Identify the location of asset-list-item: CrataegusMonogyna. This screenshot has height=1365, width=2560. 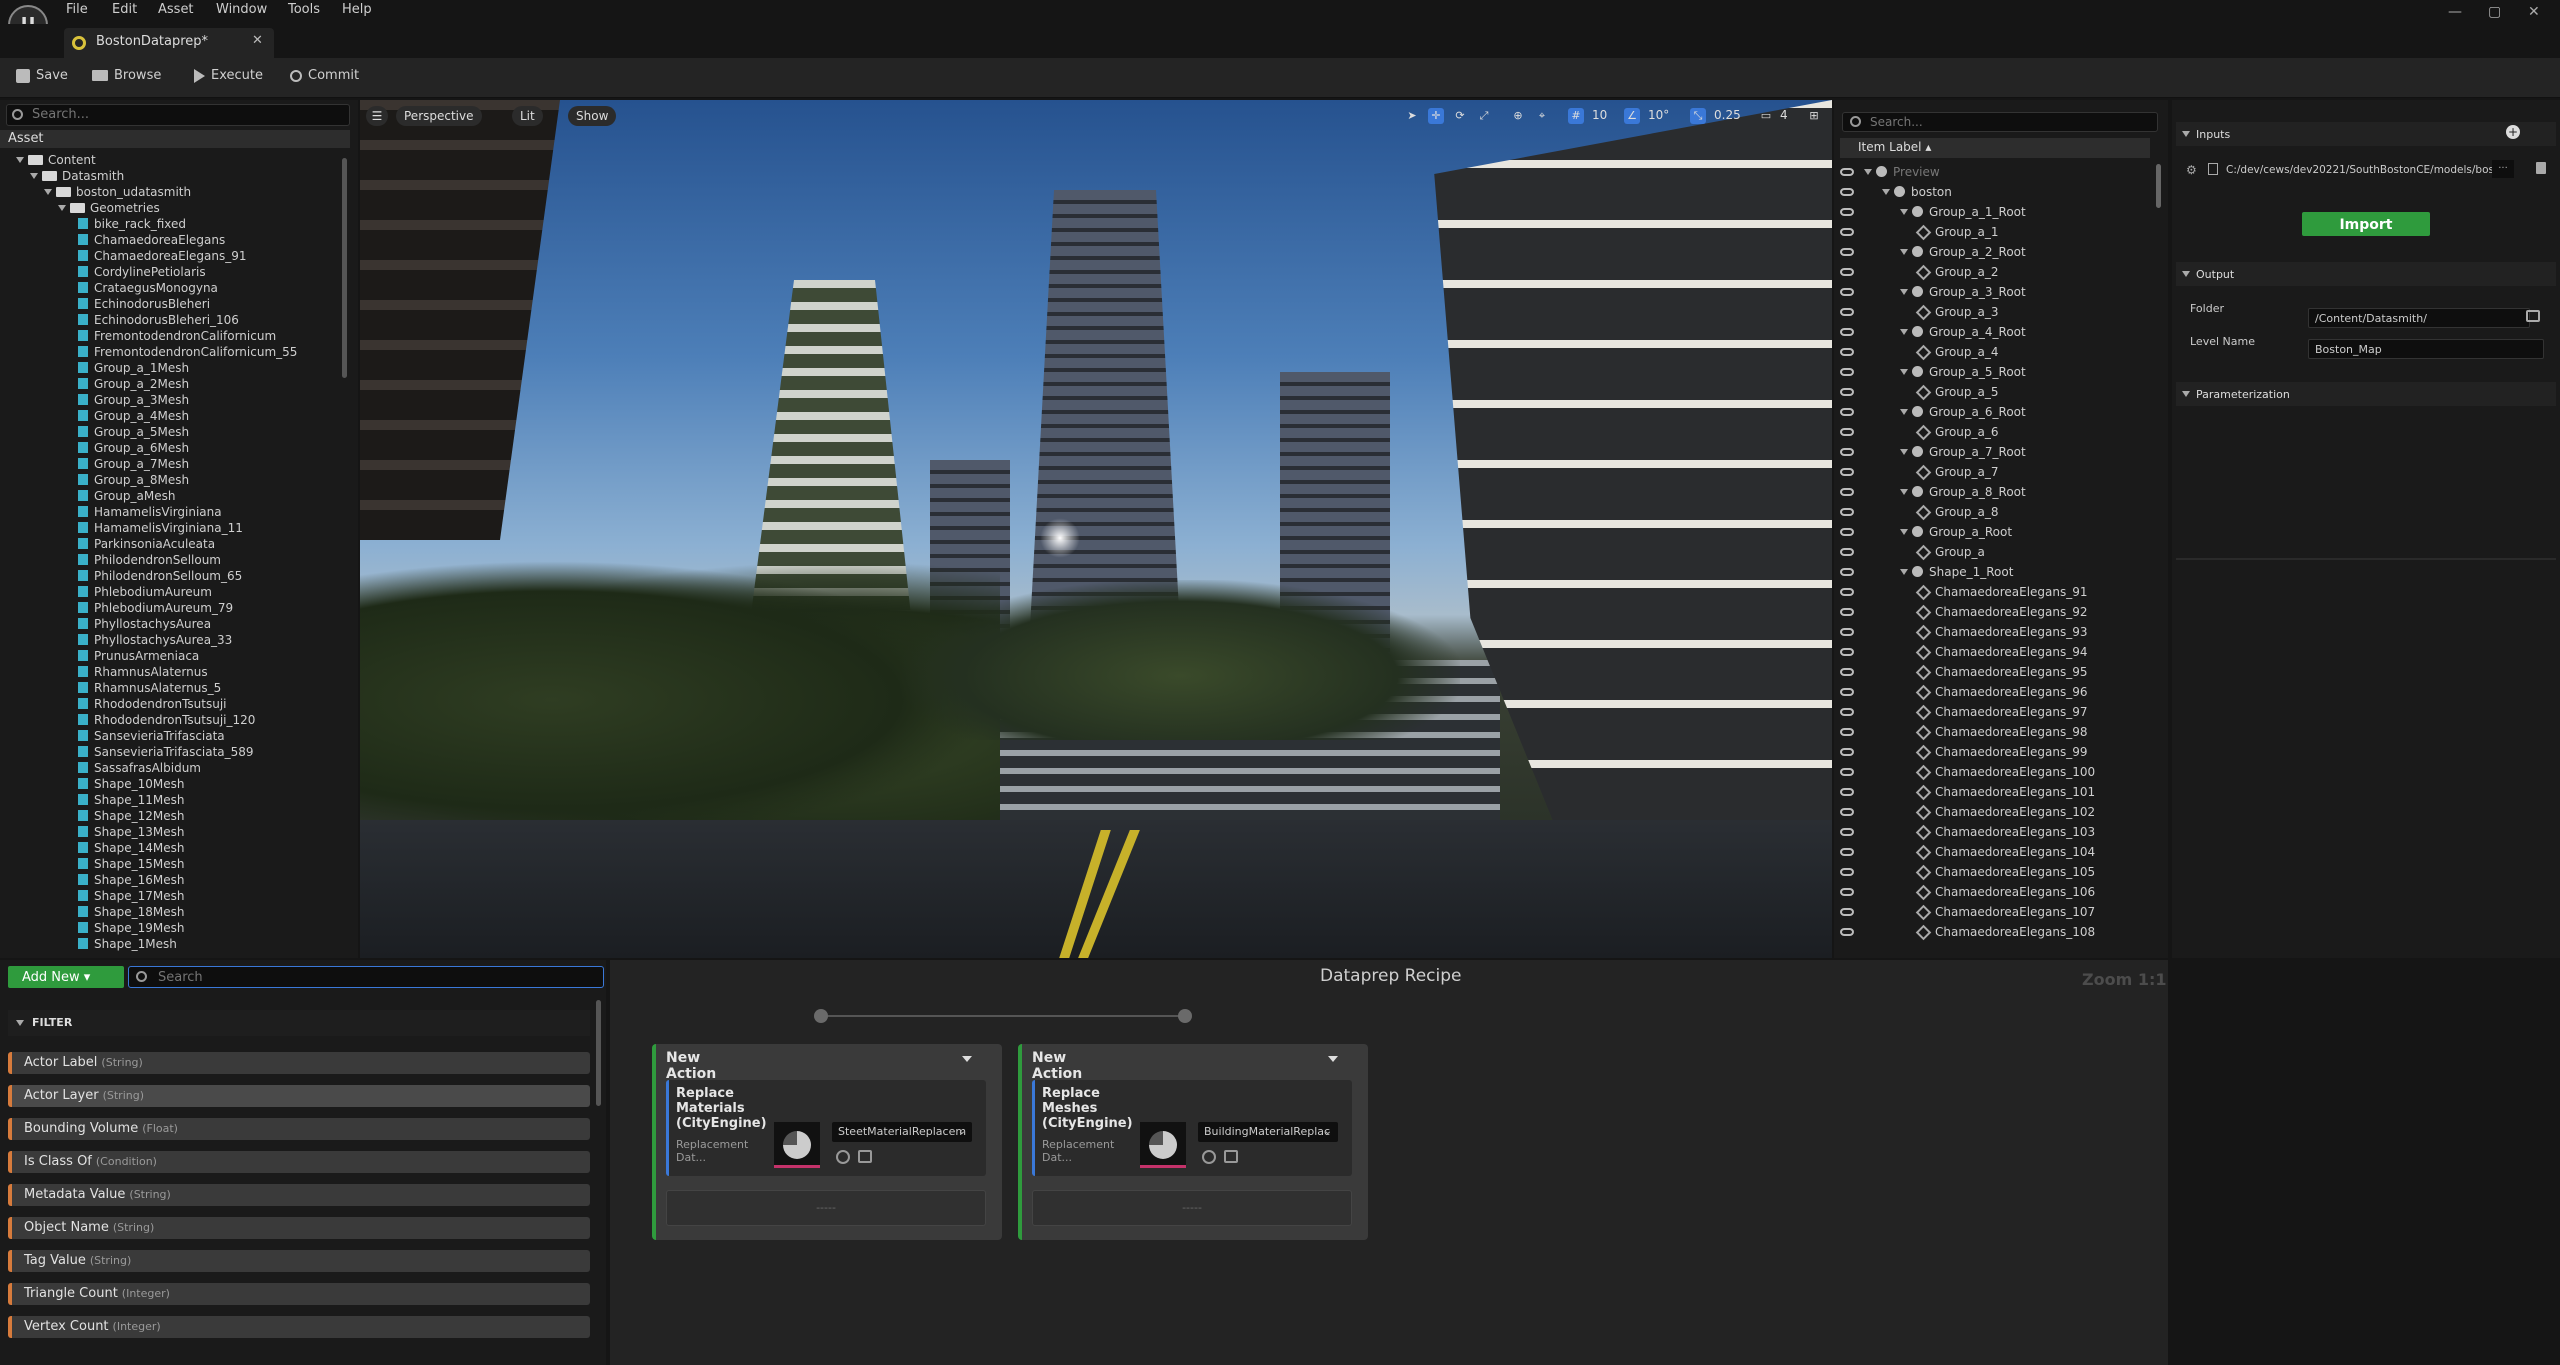
(148, 288).